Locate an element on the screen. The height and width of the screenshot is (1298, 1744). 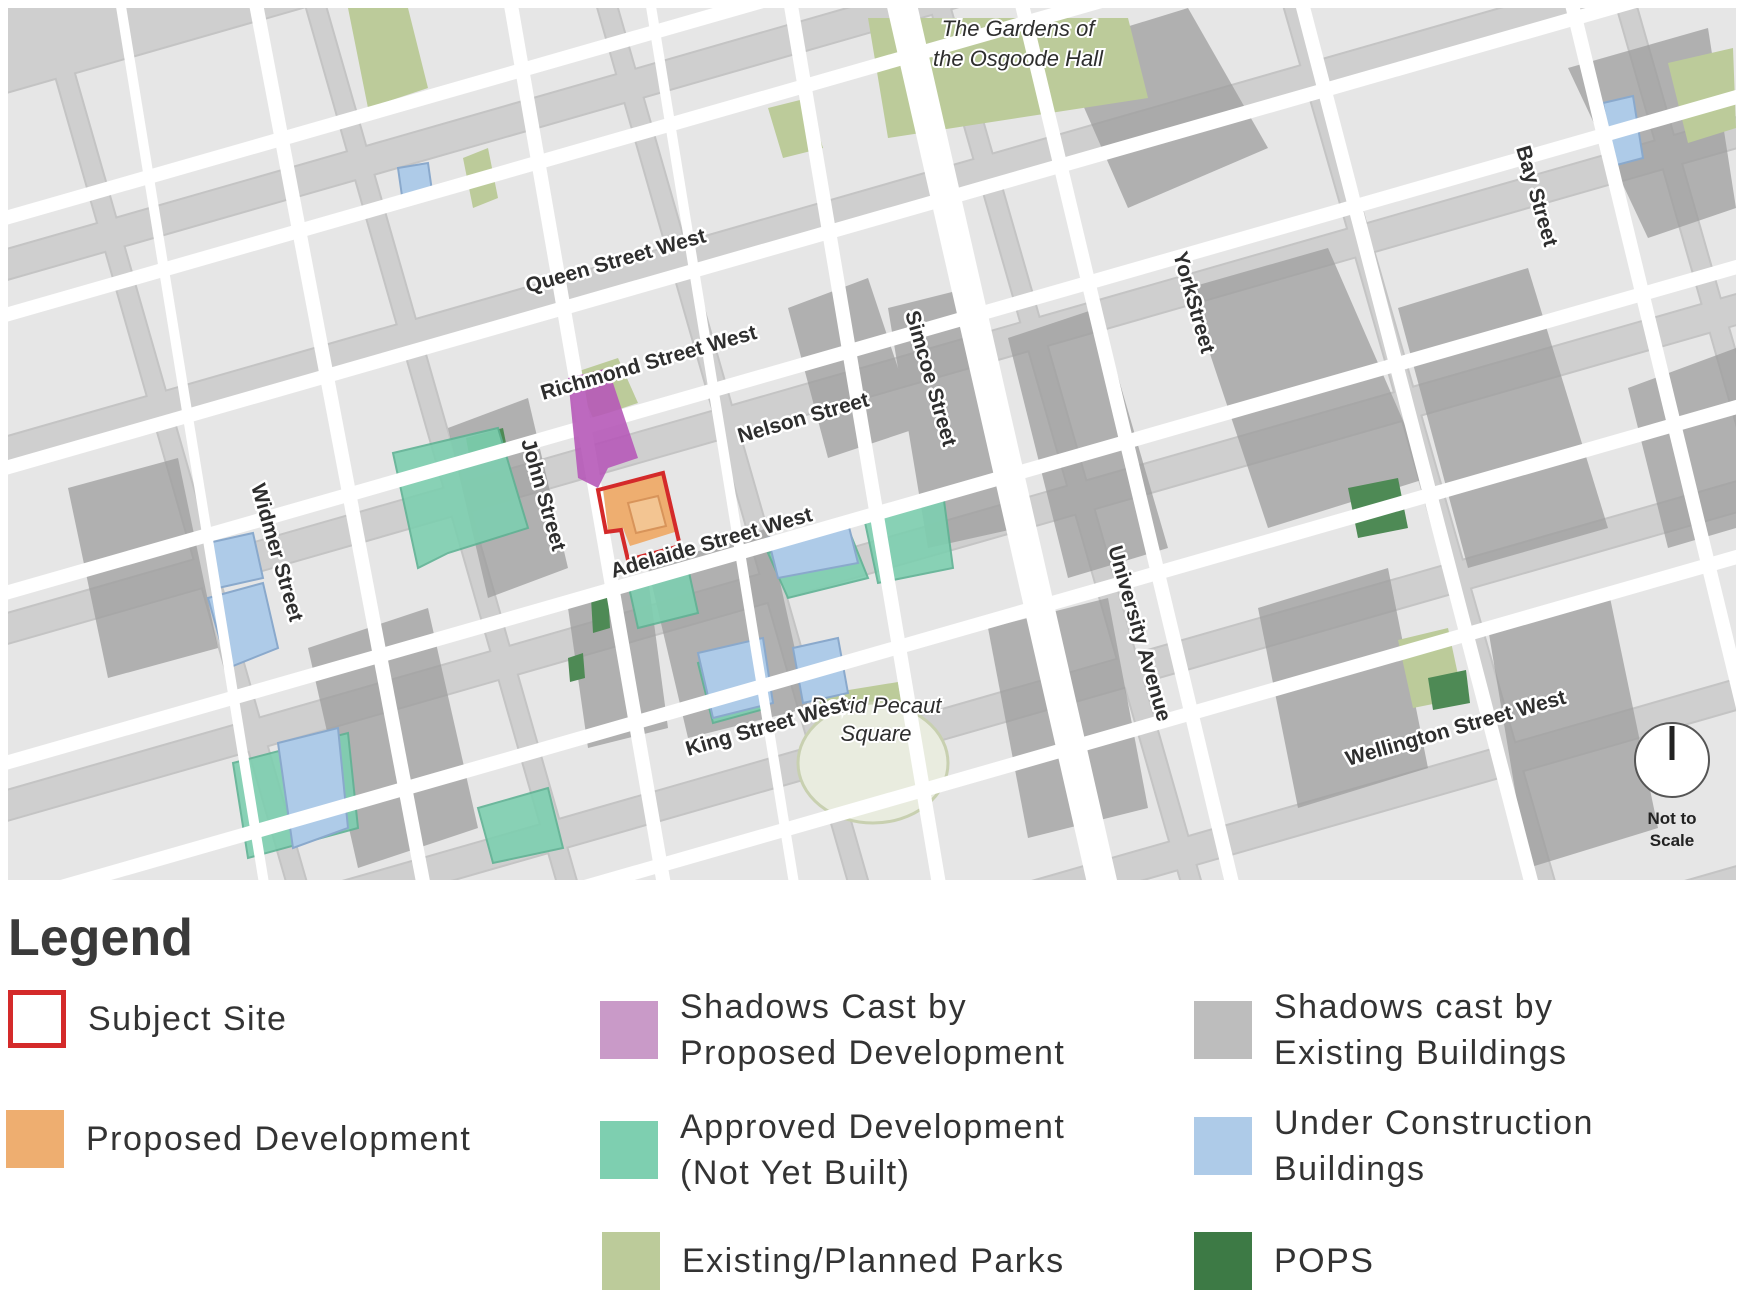
legend-label-proposed-development: Proposed Development is located at coordinates (279, 1139).